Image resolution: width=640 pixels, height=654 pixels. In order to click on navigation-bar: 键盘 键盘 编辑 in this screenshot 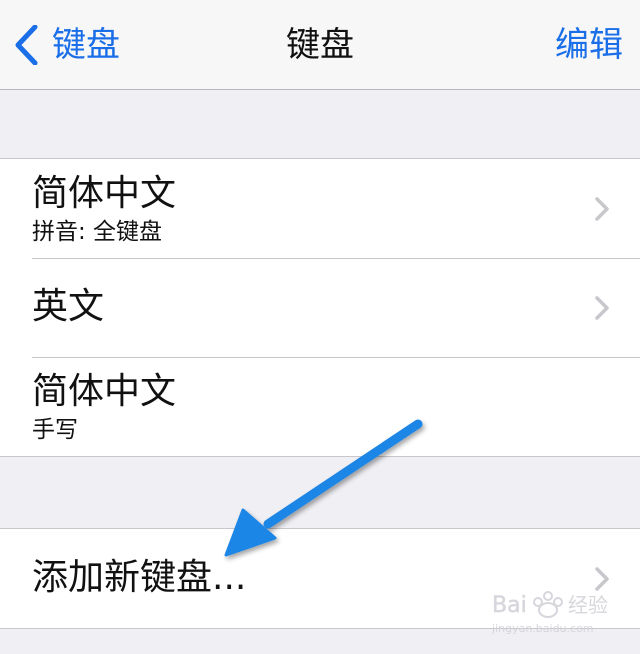, I will do `click(320, 45)`.